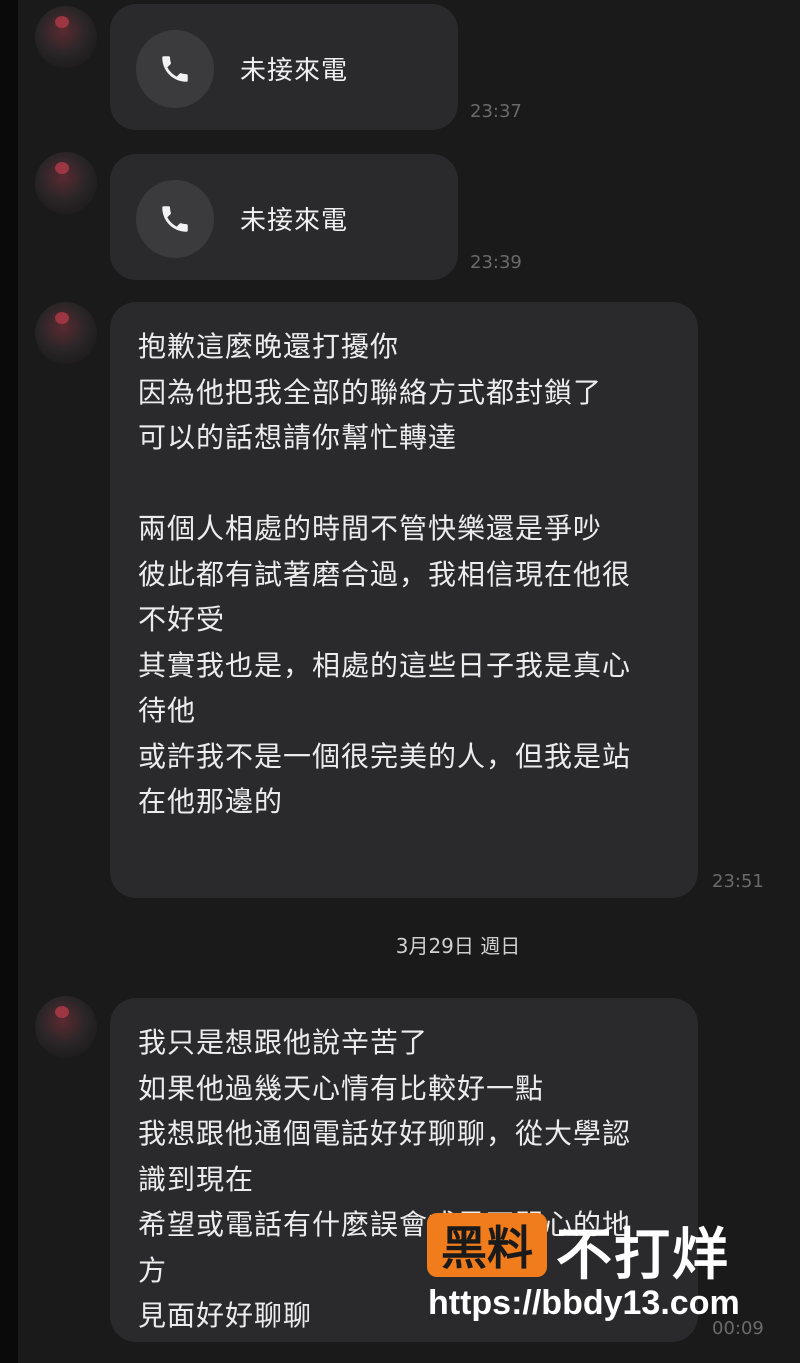 This screenshot has width=800, height=1363. Describe the element at coordinates (385, 574) in the screenshot. I see `message-line: 彼此都有試著磨合過，我相信現在他很` at that location.